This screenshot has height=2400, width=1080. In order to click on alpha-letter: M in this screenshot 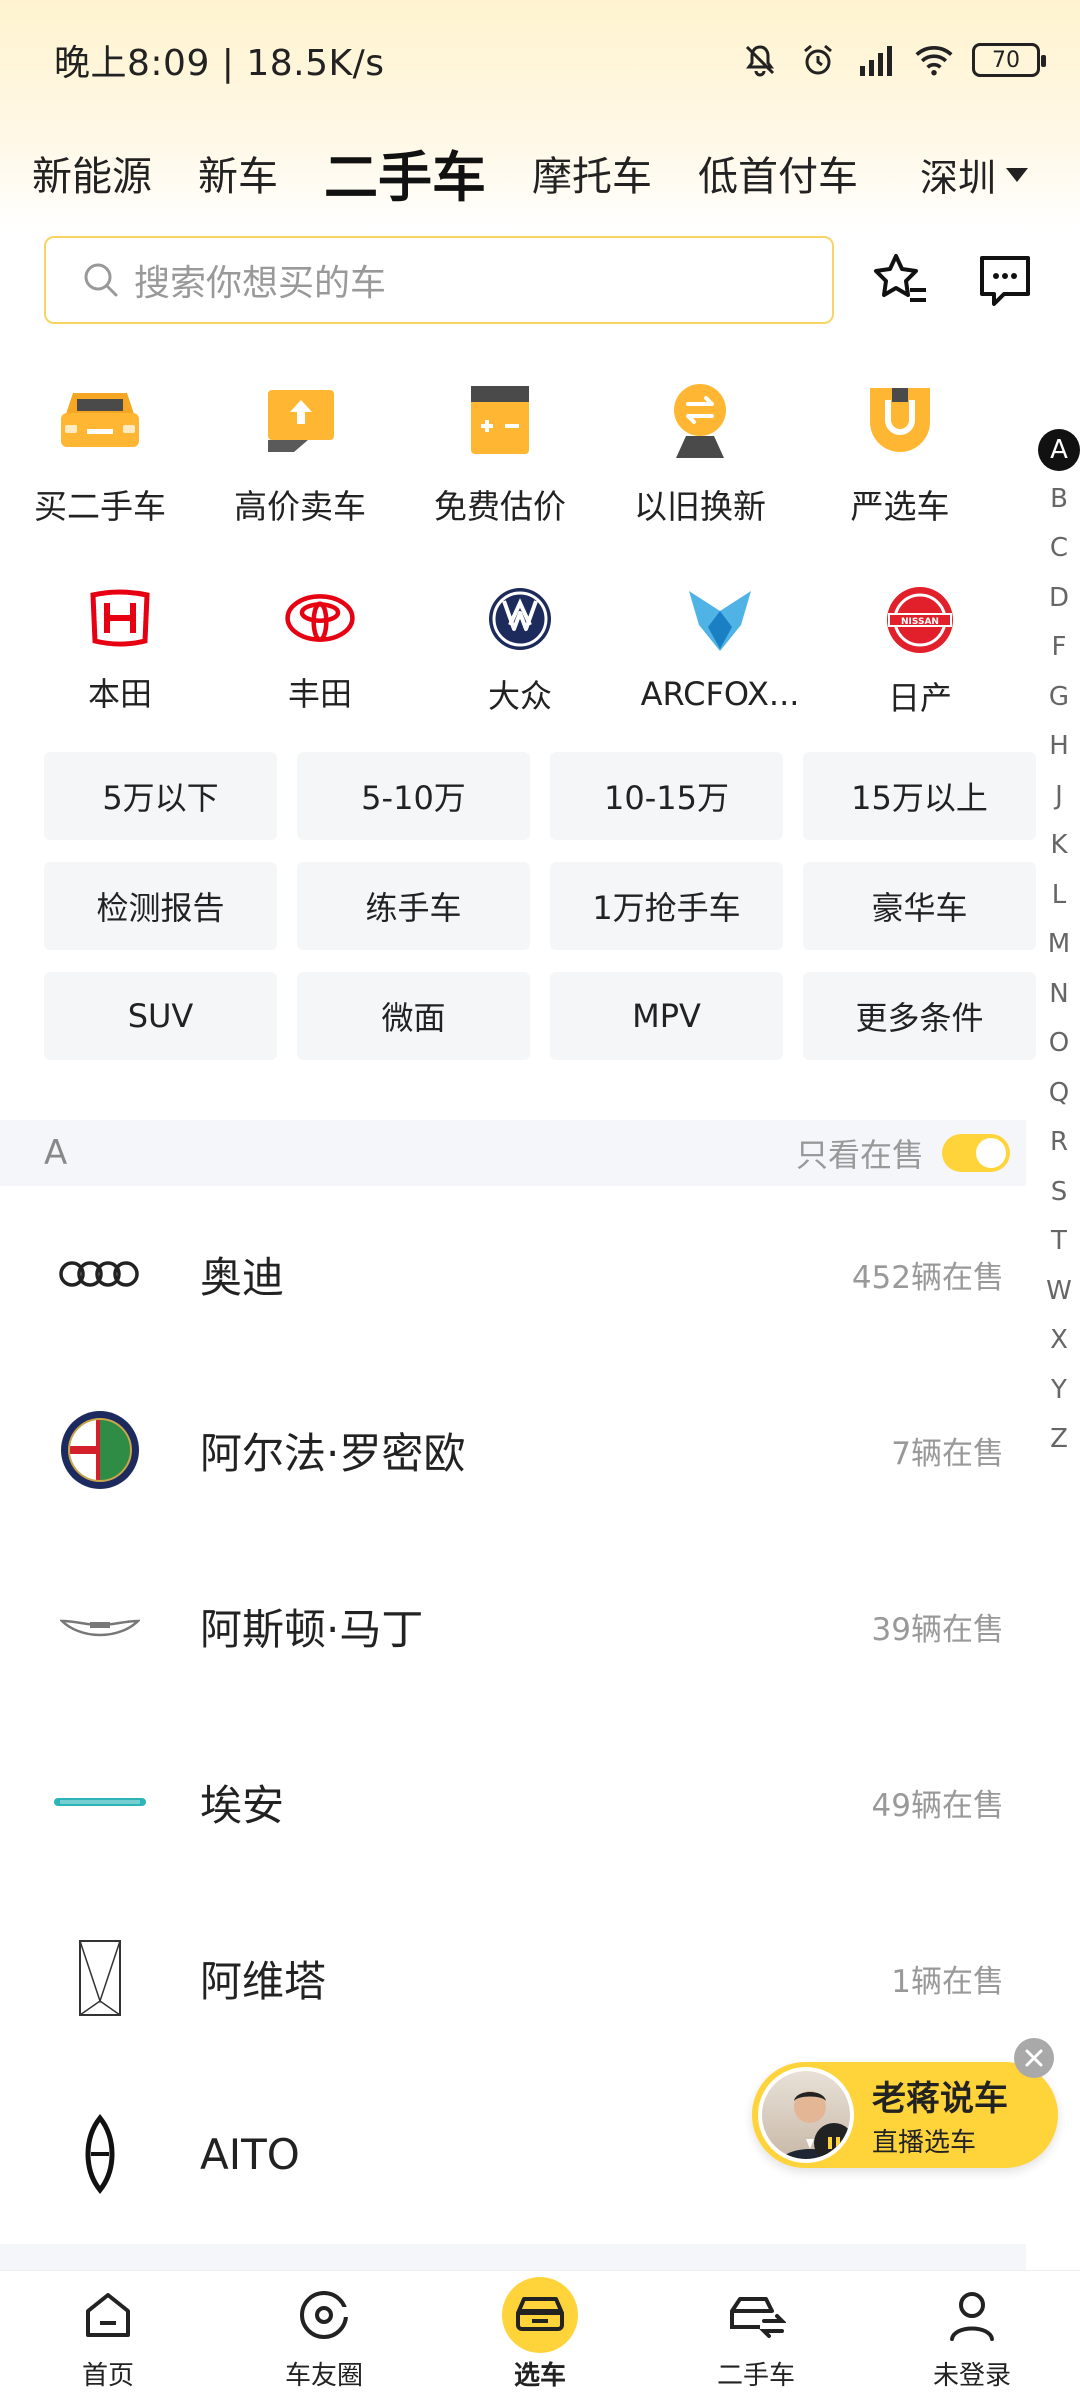, I will do `click(1059, 945)`.